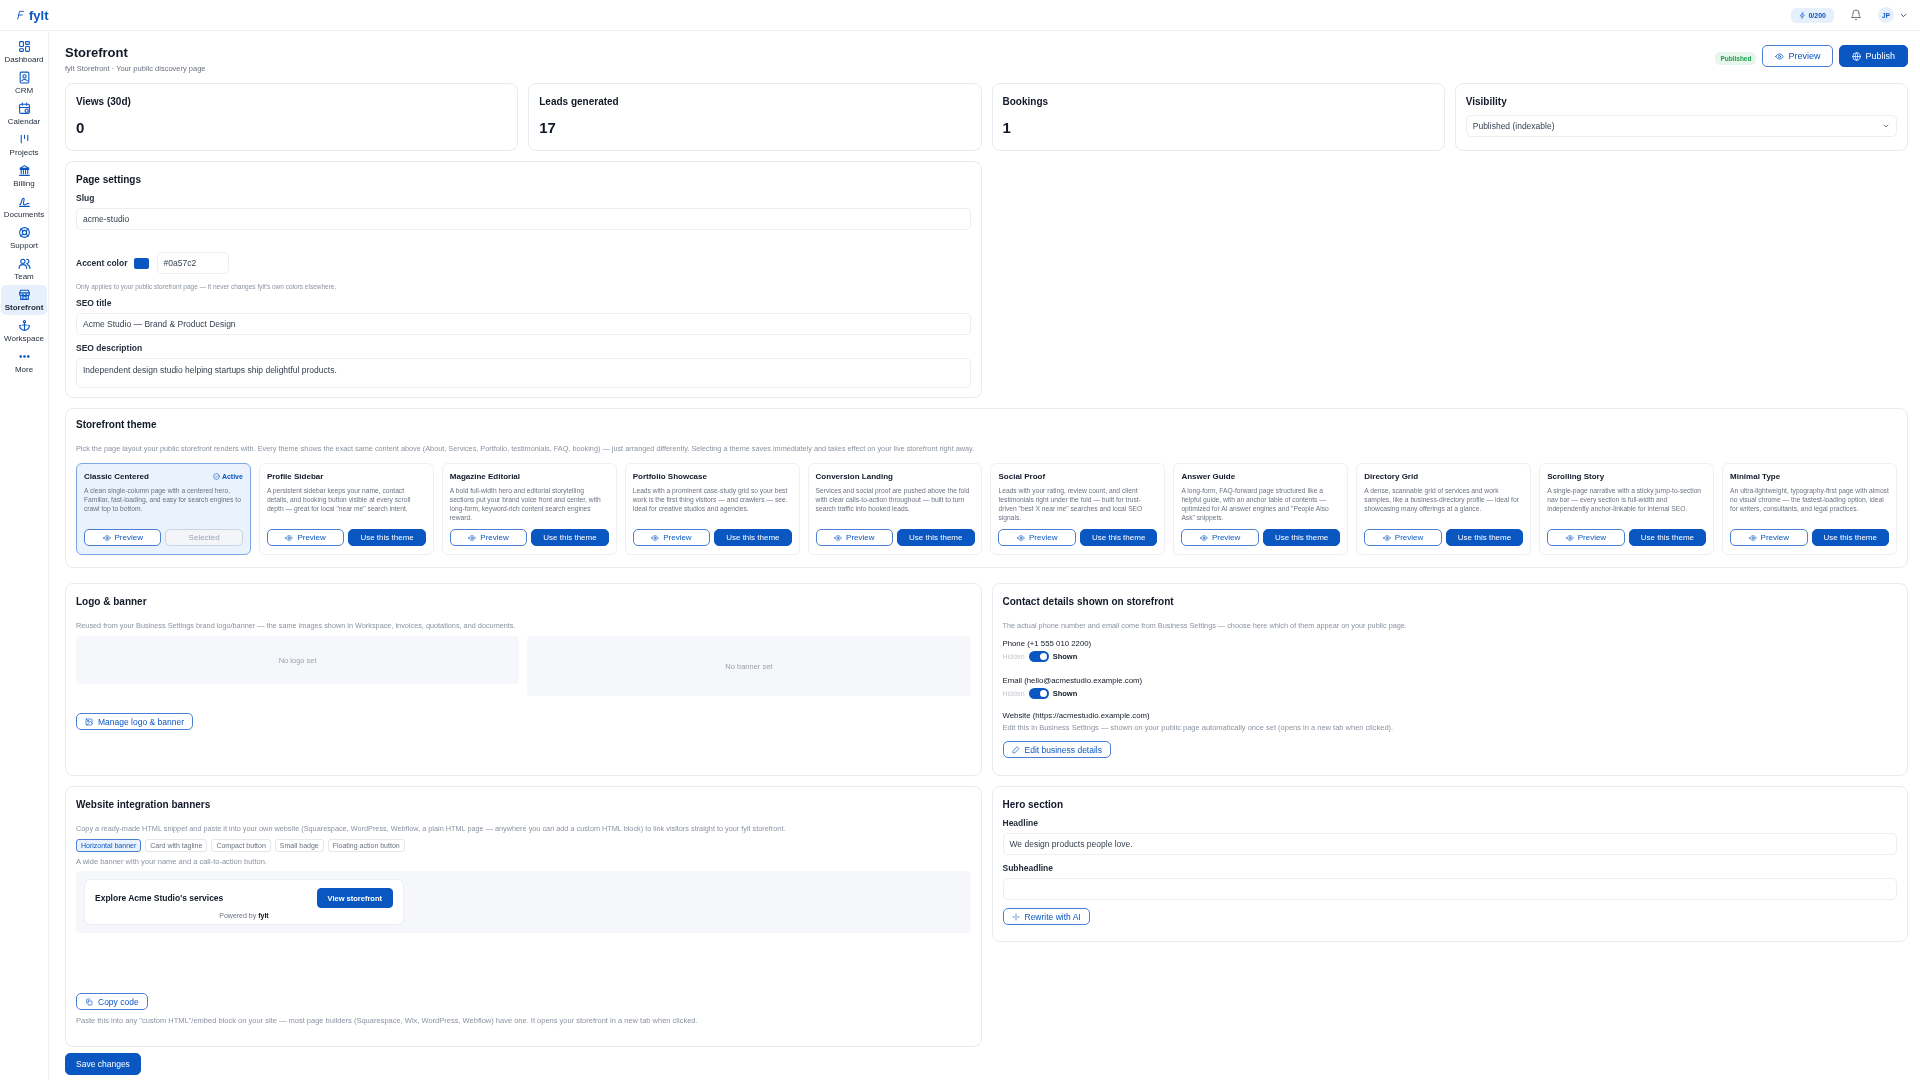 The height and width of the screenshot is (1080, 1920). What do you see at coordinates (1803, 15) in the screenshot?
I see `bolt-icon` at bounding box center [1803, 15].